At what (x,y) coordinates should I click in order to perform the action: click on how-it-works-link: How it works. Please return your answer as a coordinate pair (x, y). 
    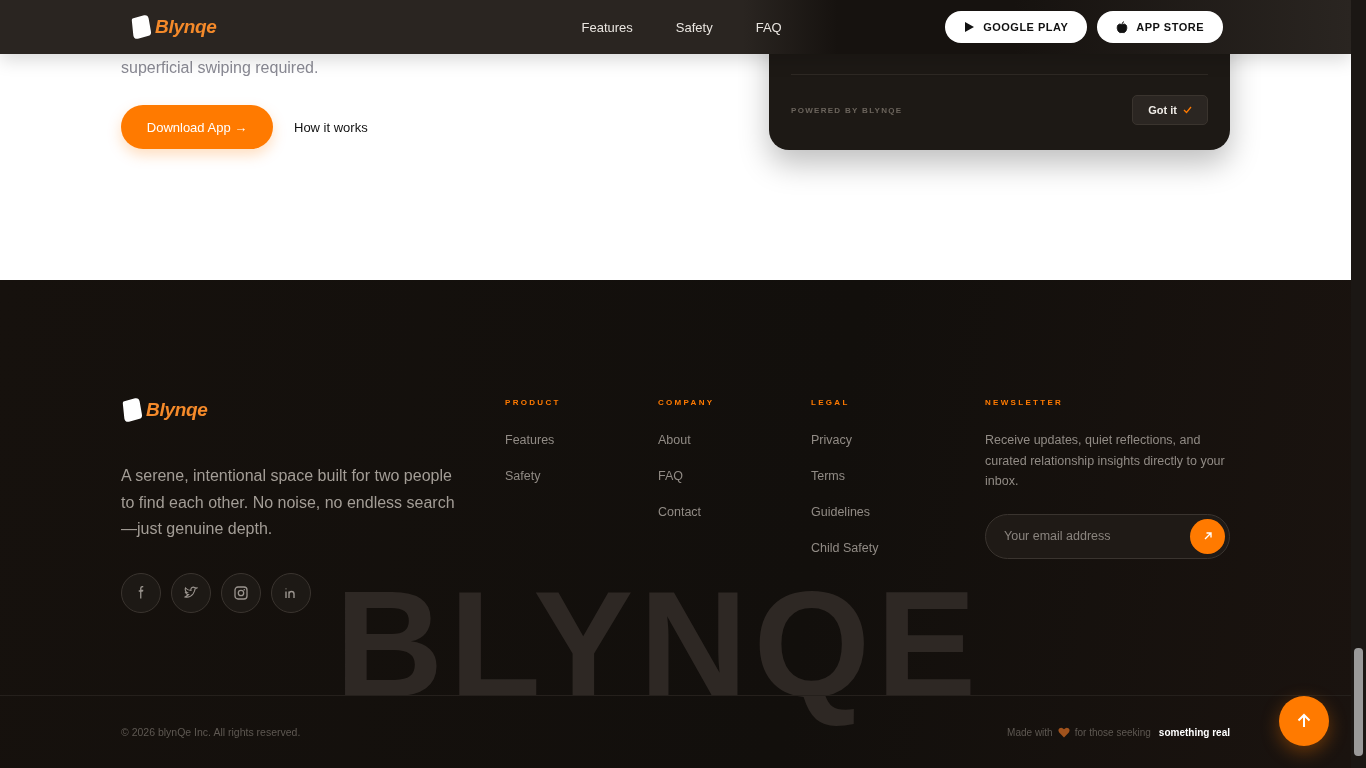
    Looking at the image, I should click on (331, 127).